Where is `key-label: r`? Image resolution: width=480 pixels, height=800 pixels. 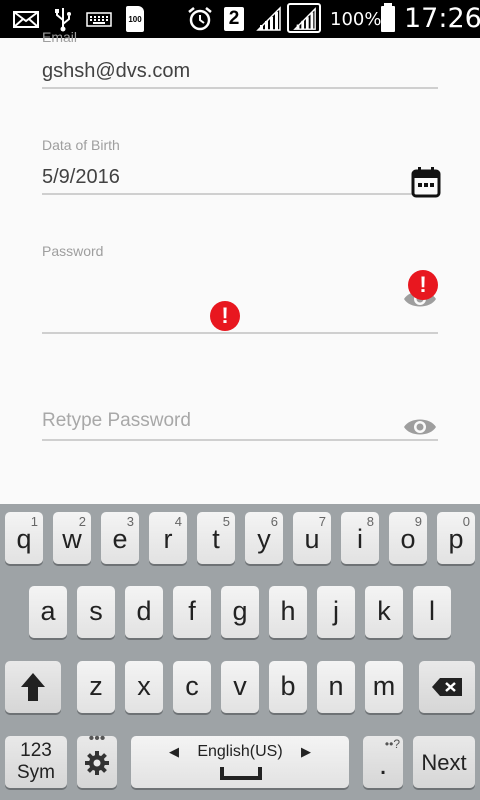
key-label: r is located at coordinates (168, 539).